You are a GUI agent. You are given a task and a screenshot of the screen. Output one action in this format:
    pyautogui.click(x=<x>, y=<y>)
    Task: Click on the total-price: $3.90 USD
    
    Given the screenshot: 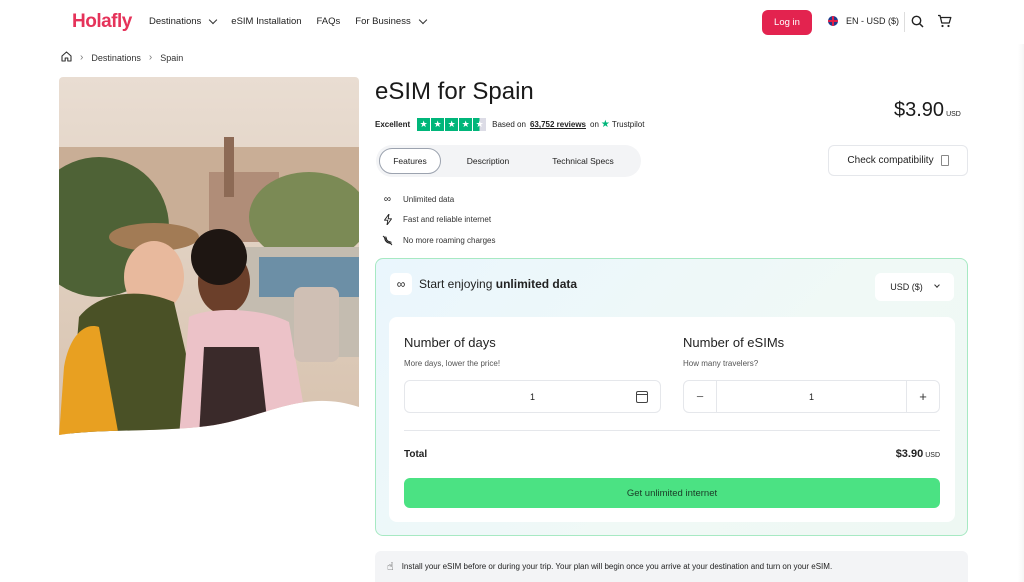 What is the action you would take?
    pyautogui.click(x=918, y=454)
    